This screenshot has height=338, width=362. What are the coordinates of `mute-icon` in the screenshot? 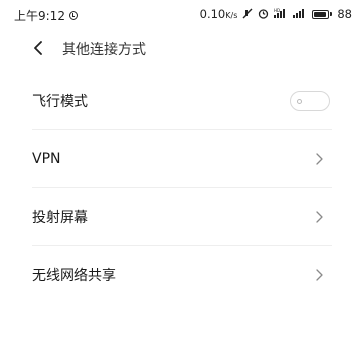 It's located at (247, 14).